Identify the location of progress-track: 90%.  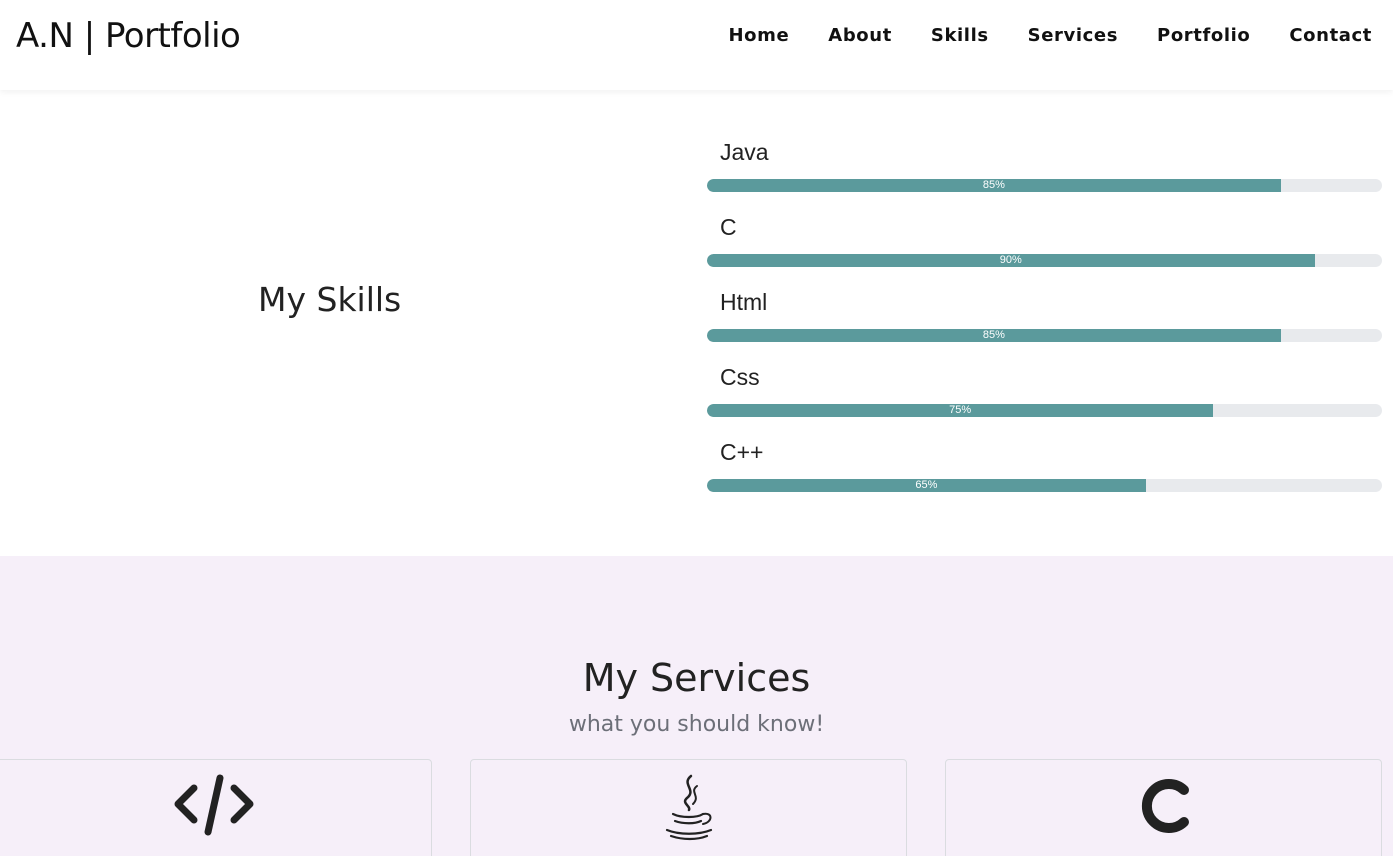
(1044, 260).